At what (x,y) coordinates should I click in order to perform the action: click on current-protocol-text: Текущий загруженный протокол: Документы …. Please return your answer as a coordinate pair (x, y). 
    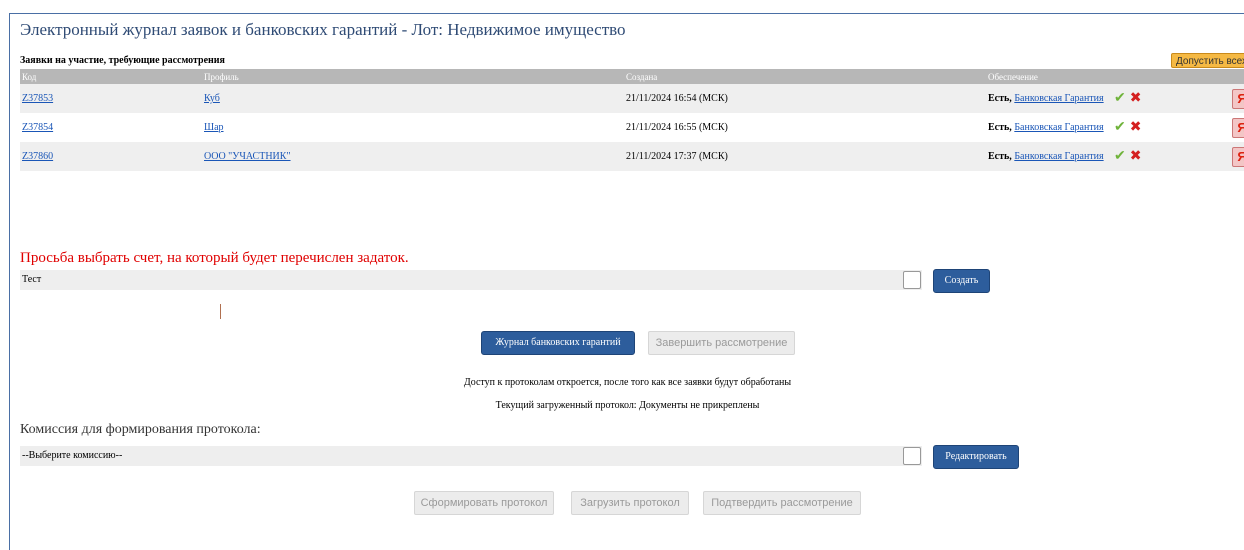
    Looking at the image, I should click on (627, 405).